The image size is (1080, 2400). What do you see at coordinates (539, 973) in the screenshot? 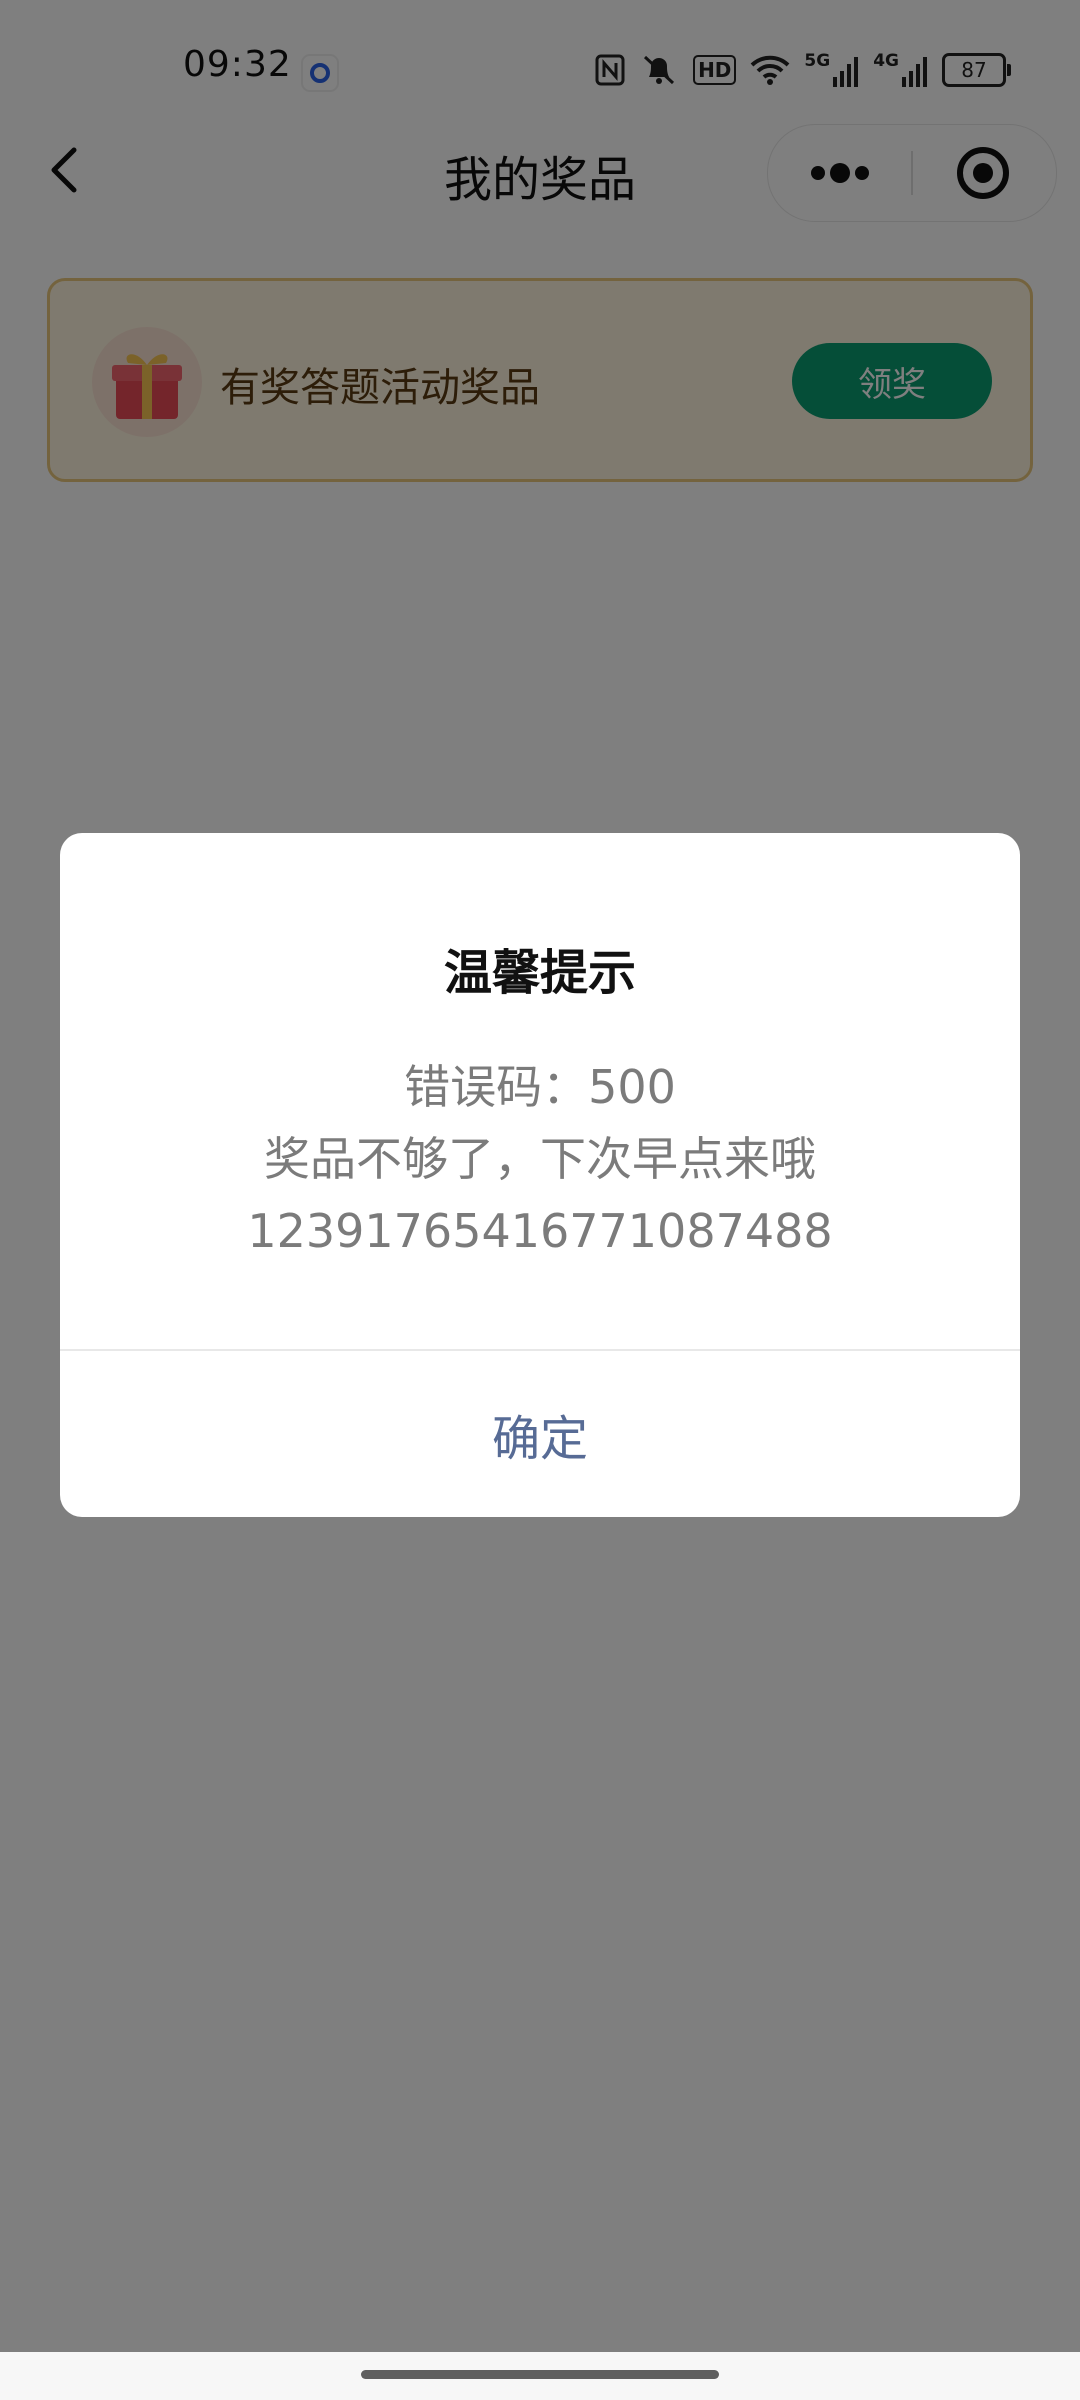
I see `dialog-title: 温馨提示` at bounding box center [539, 973].